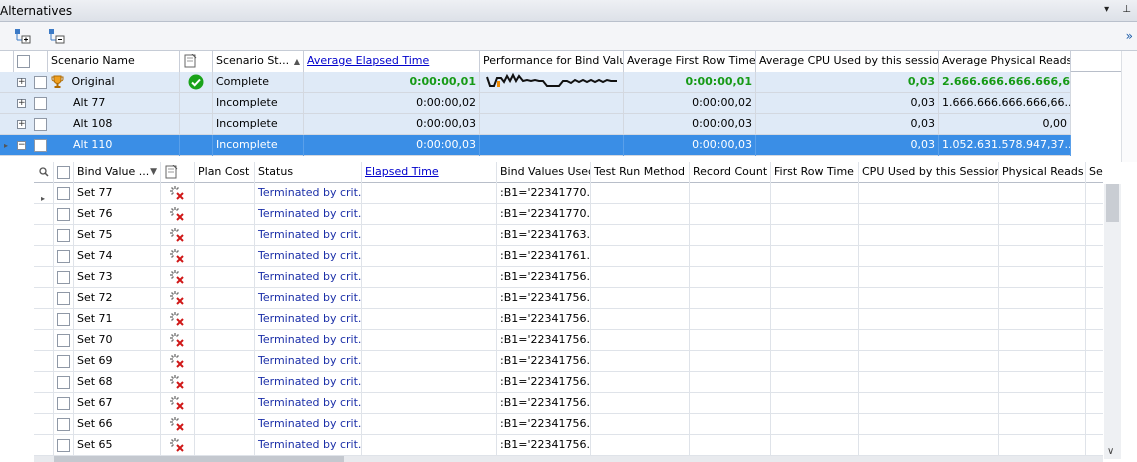  What do you see at coordinates (1094, 172) in the screenshot?
I see `col-session-truncated: Se` at bounding box center [1094, 172].